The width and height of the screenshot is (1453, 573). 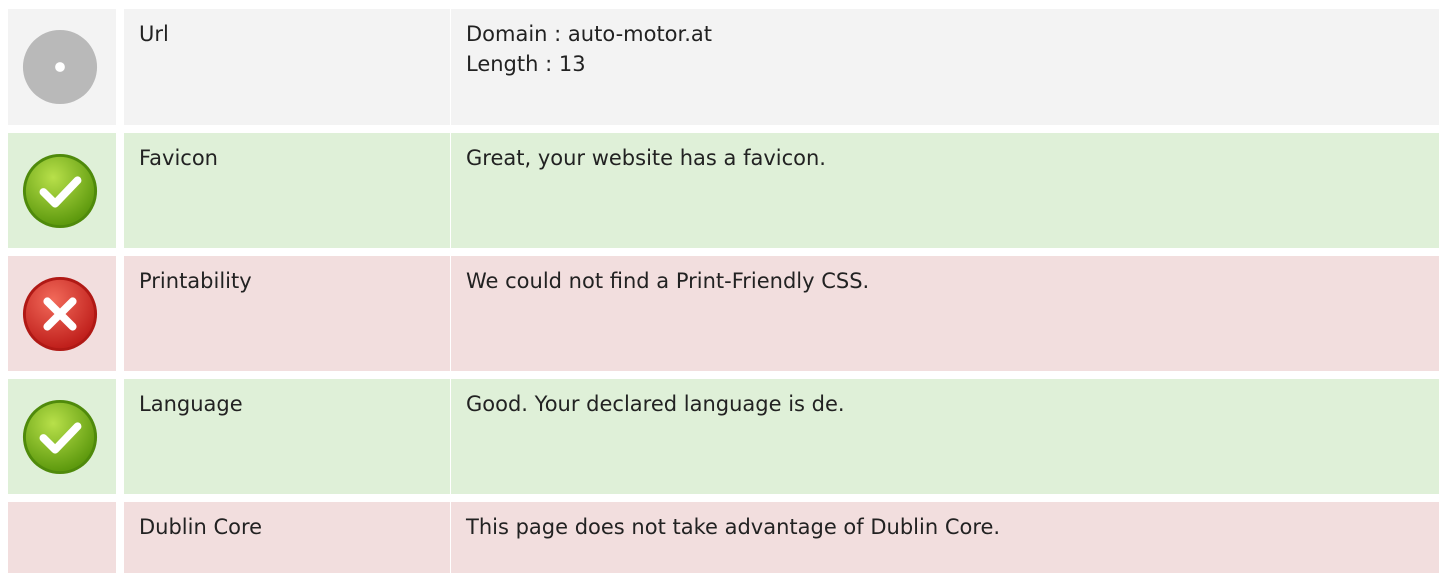 I want to click on row-value-cell: Great, your website has a favicon., so click(x=945, y=190).